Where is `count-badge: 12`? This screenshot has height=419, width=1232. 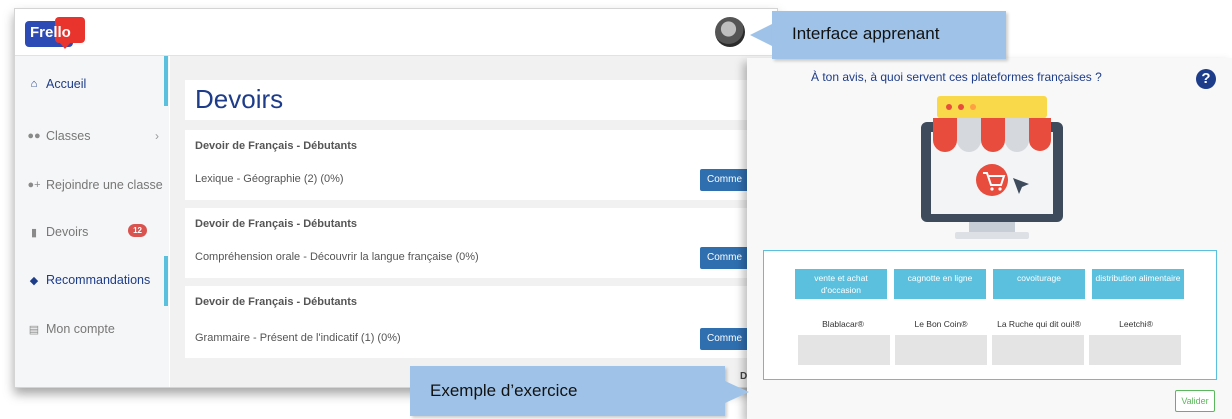 count-badge: 12 is located at coordinates (137, 230).